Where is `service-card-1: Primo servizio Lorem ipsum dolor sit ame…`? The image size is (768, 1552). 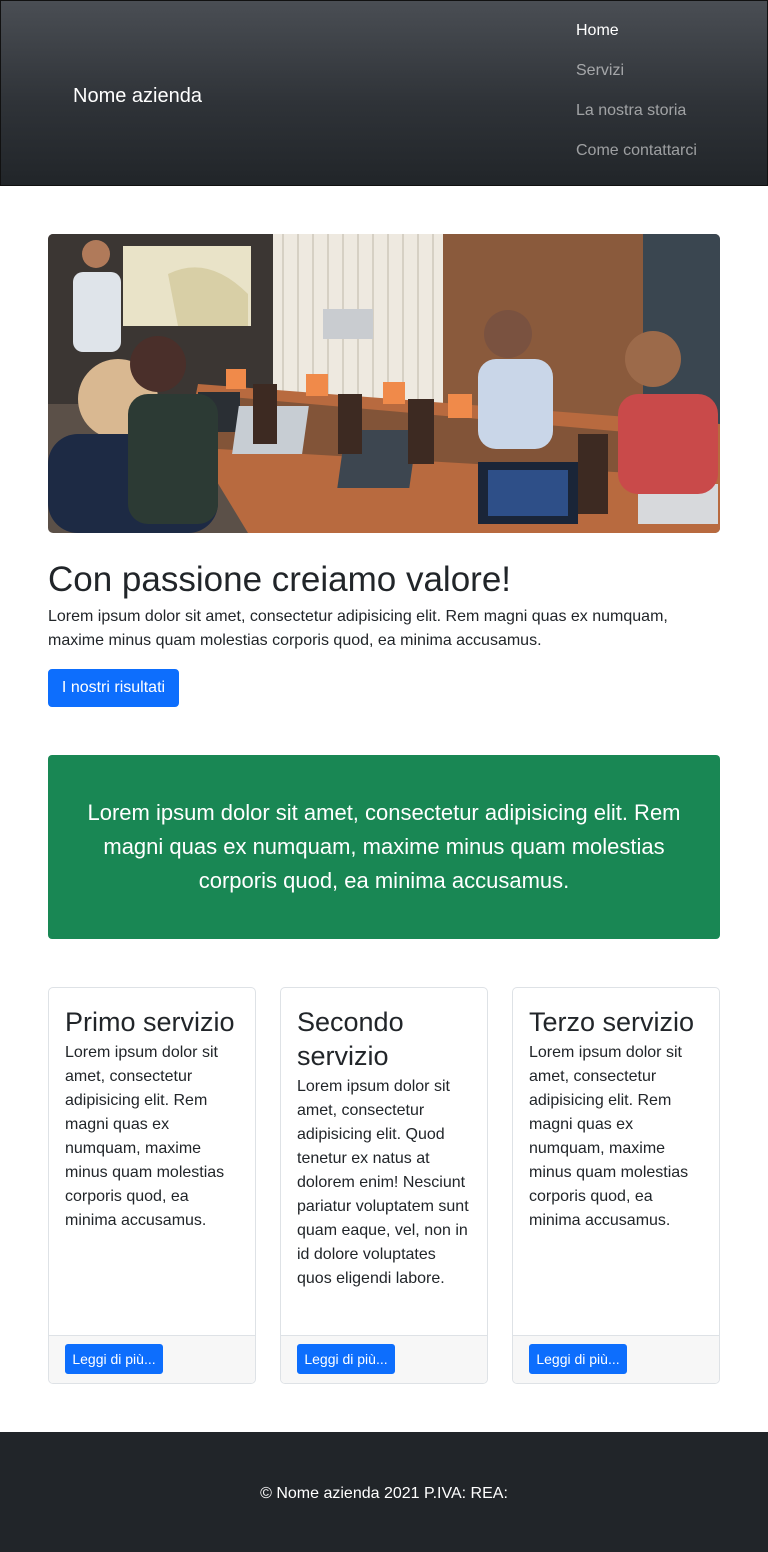 service-card-1: Primo servizio Lorem ipsum dolor sit ame… is located at coordinates (152, 1185).